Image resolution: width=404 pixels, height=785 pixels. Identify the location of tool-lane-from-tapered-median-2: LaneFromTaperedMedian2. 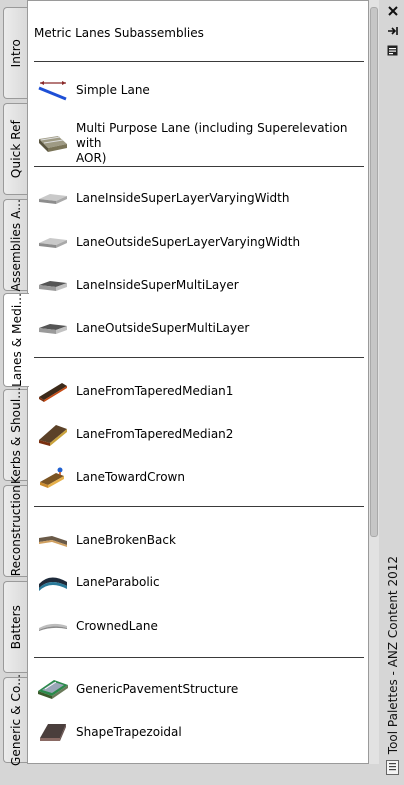
(201, 434).